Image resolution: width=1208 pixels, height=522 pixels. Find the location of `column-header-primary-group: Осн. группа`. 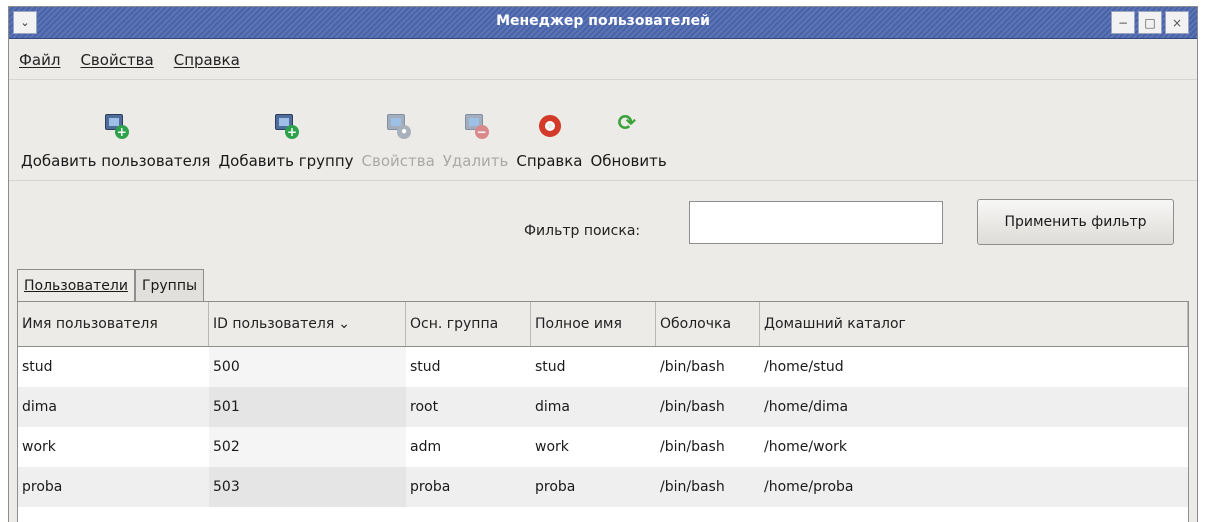

column-header-primary-group: Осн. группа is located at coordinates (468, 324).